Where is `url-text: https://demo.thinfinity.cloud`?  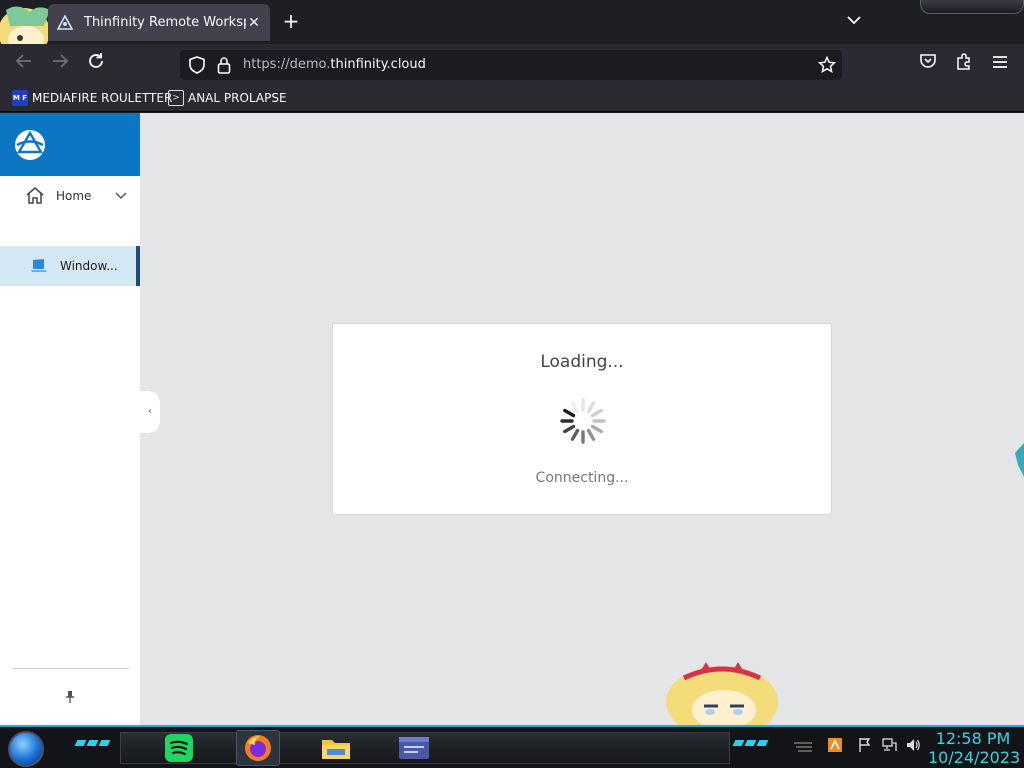 url-text: https://demo.thinfinity.cloud is located at coordinates (334, 64).